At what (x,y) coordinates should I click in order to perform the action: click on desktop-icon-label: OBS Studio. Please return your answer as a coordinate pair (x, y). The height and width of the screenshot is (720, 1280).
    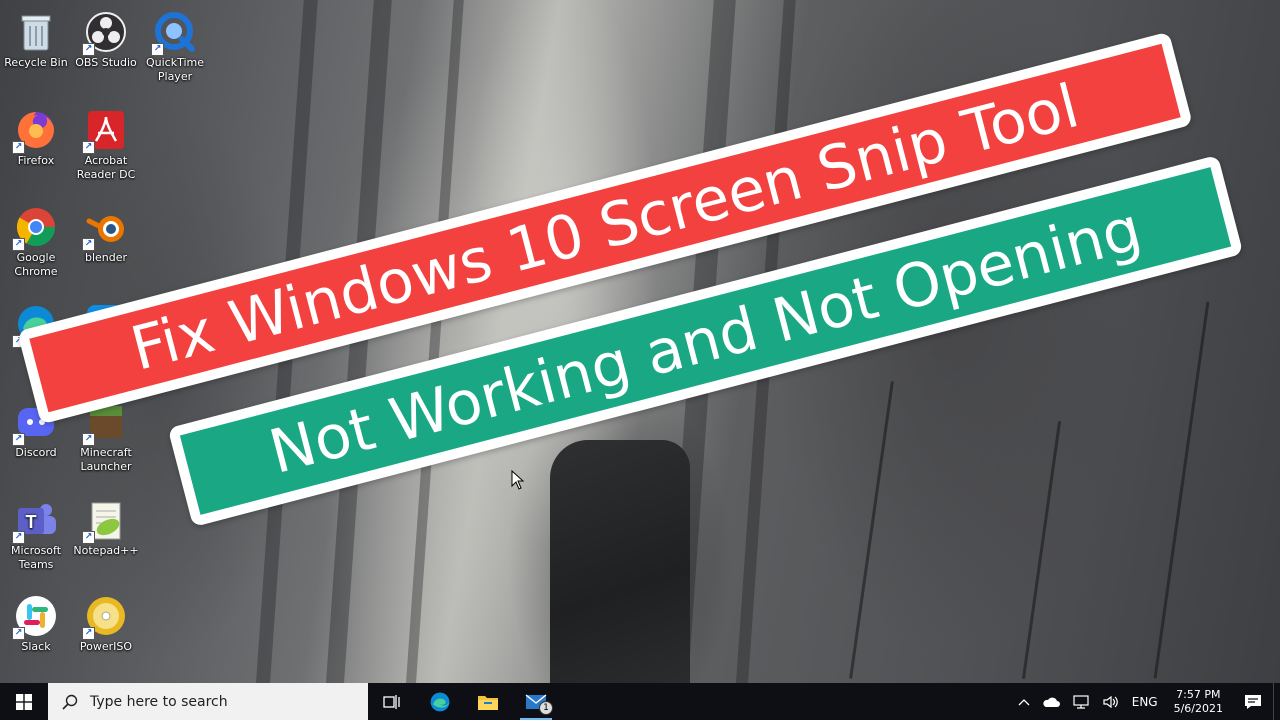
    Looking at the image, I should click on (106, 62).